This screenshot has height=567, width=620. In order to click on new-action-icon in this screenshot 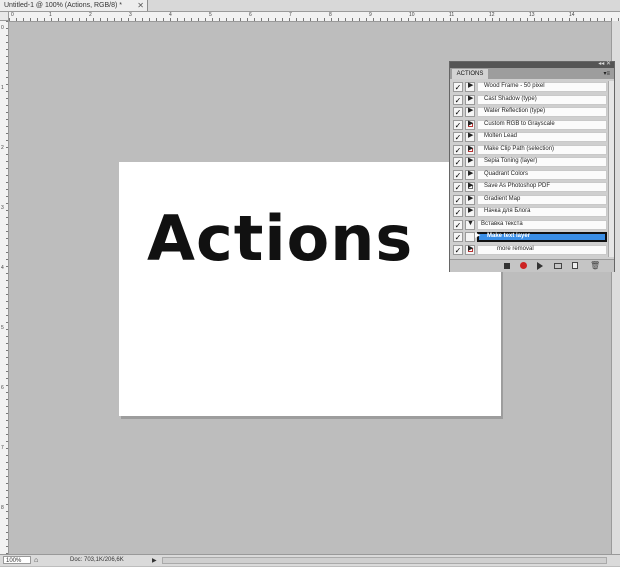, I will do `click(575, 265)`.